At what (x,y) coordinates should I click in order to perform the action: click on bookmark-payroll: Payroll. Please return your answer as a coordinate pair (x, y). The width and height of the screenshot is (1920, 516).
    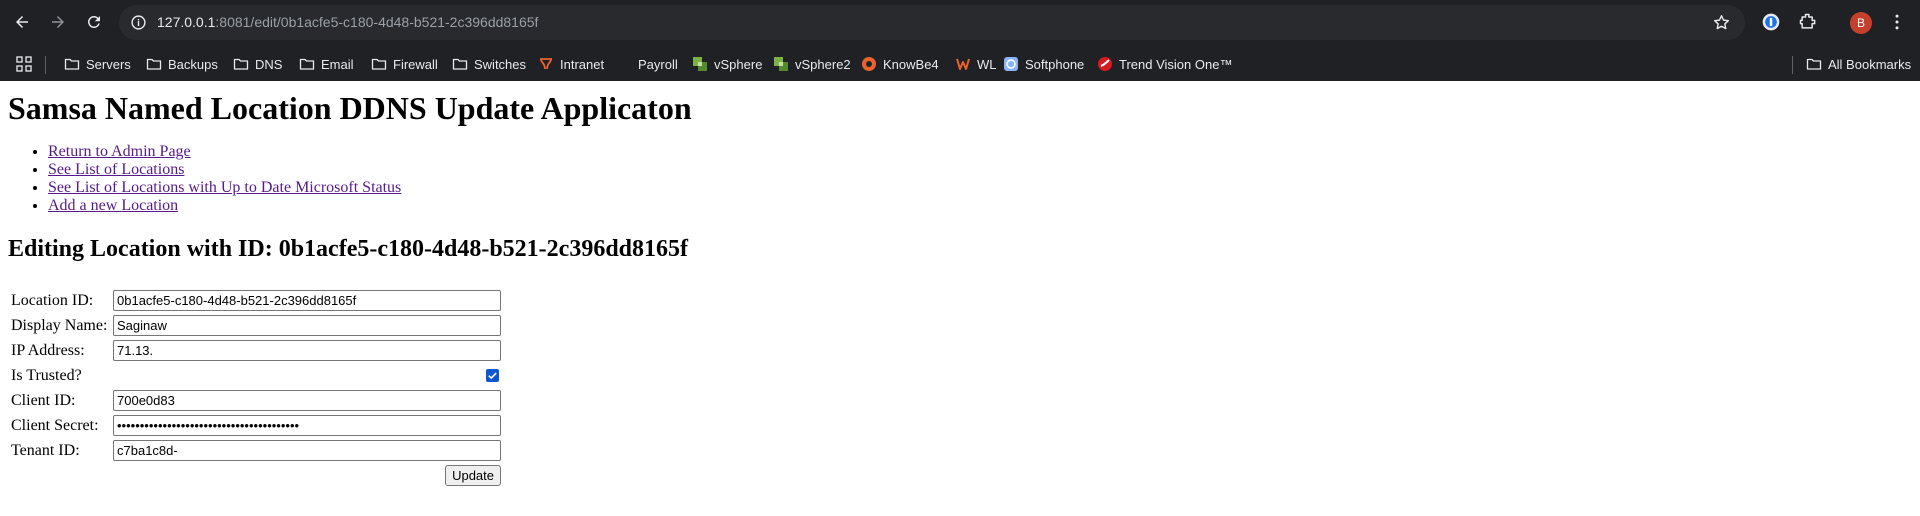
    Looking at the image, I should click on (658, 64).